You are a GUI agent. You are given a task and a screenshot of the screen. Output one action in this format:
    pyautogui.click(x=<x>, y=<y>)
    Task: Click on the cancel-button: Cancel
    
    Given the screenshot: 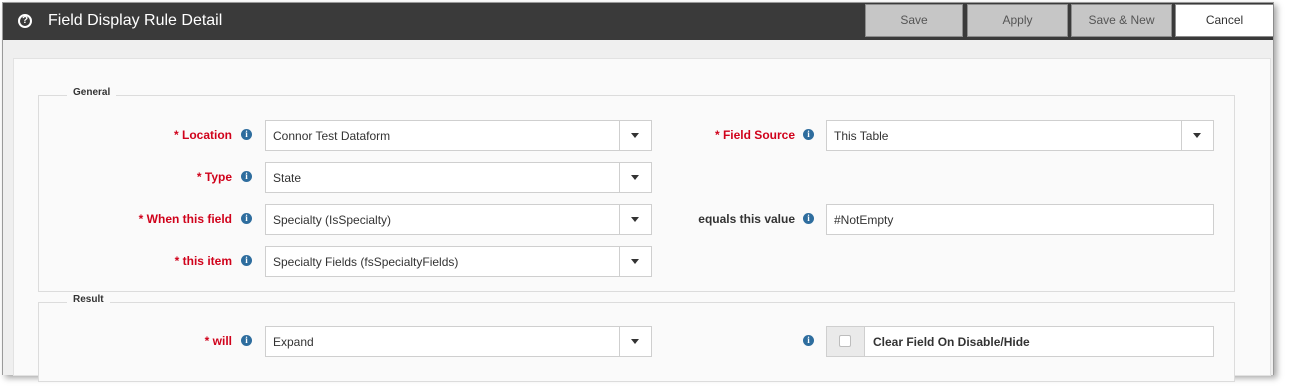 What is the action you would take?
    pyautogui.click(x=1224, y=20)
    